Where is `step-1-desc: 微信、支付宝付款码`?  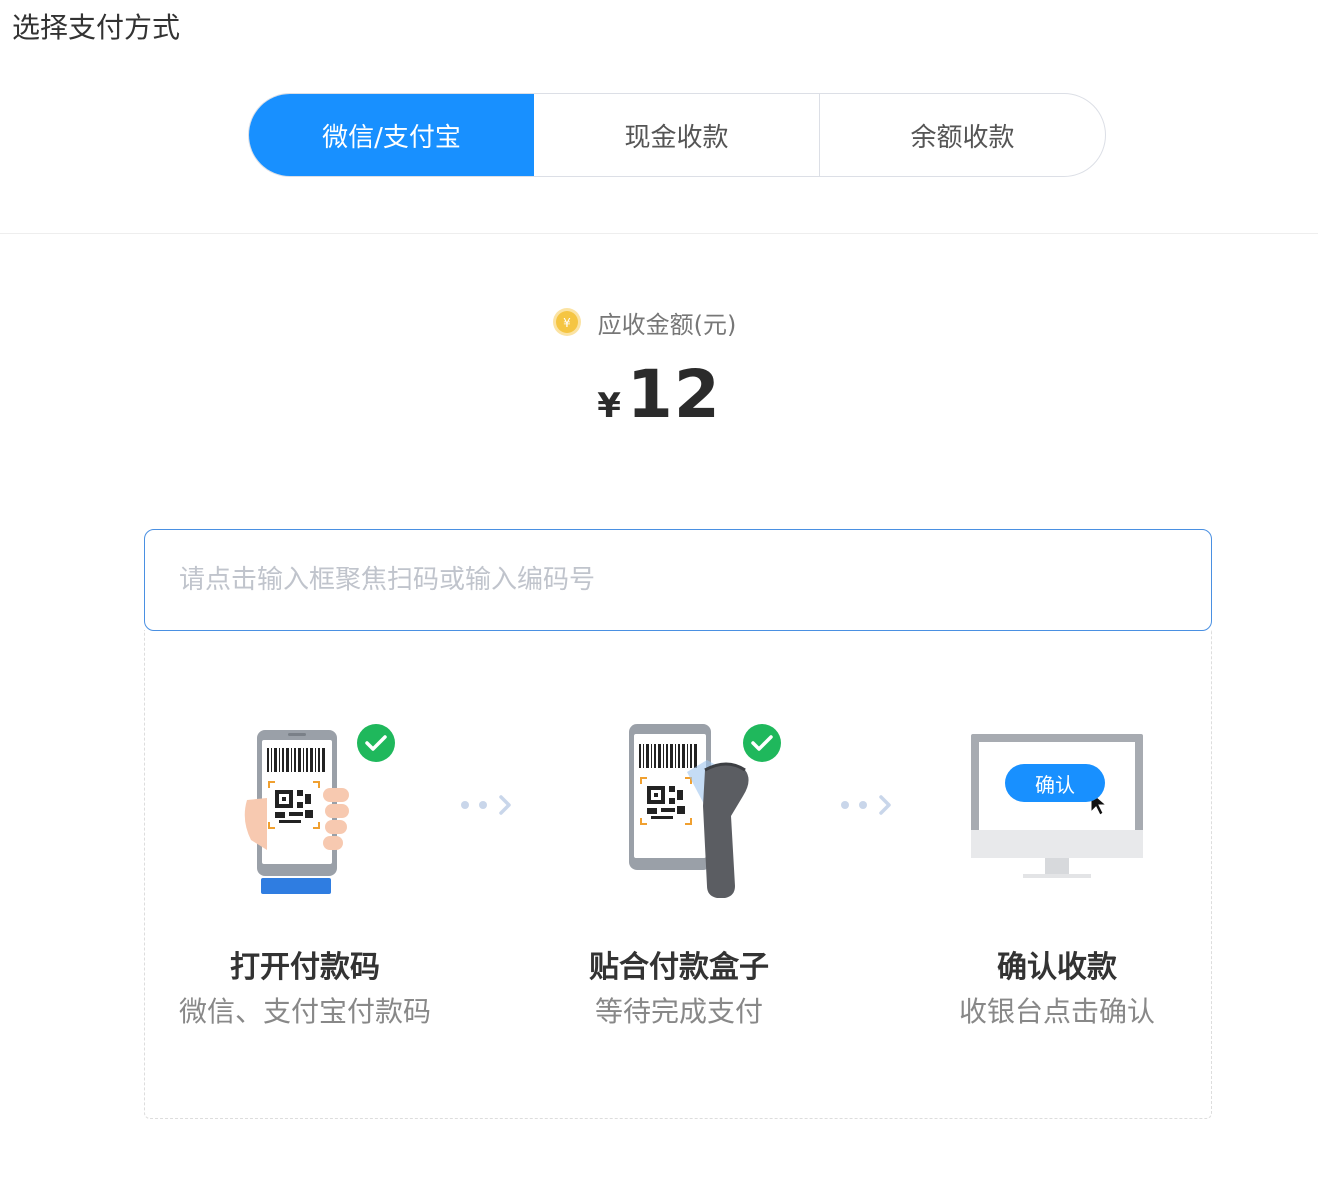
step-1-desc: 微信、支付宝付款码 is located at coordinates (304, 1011).